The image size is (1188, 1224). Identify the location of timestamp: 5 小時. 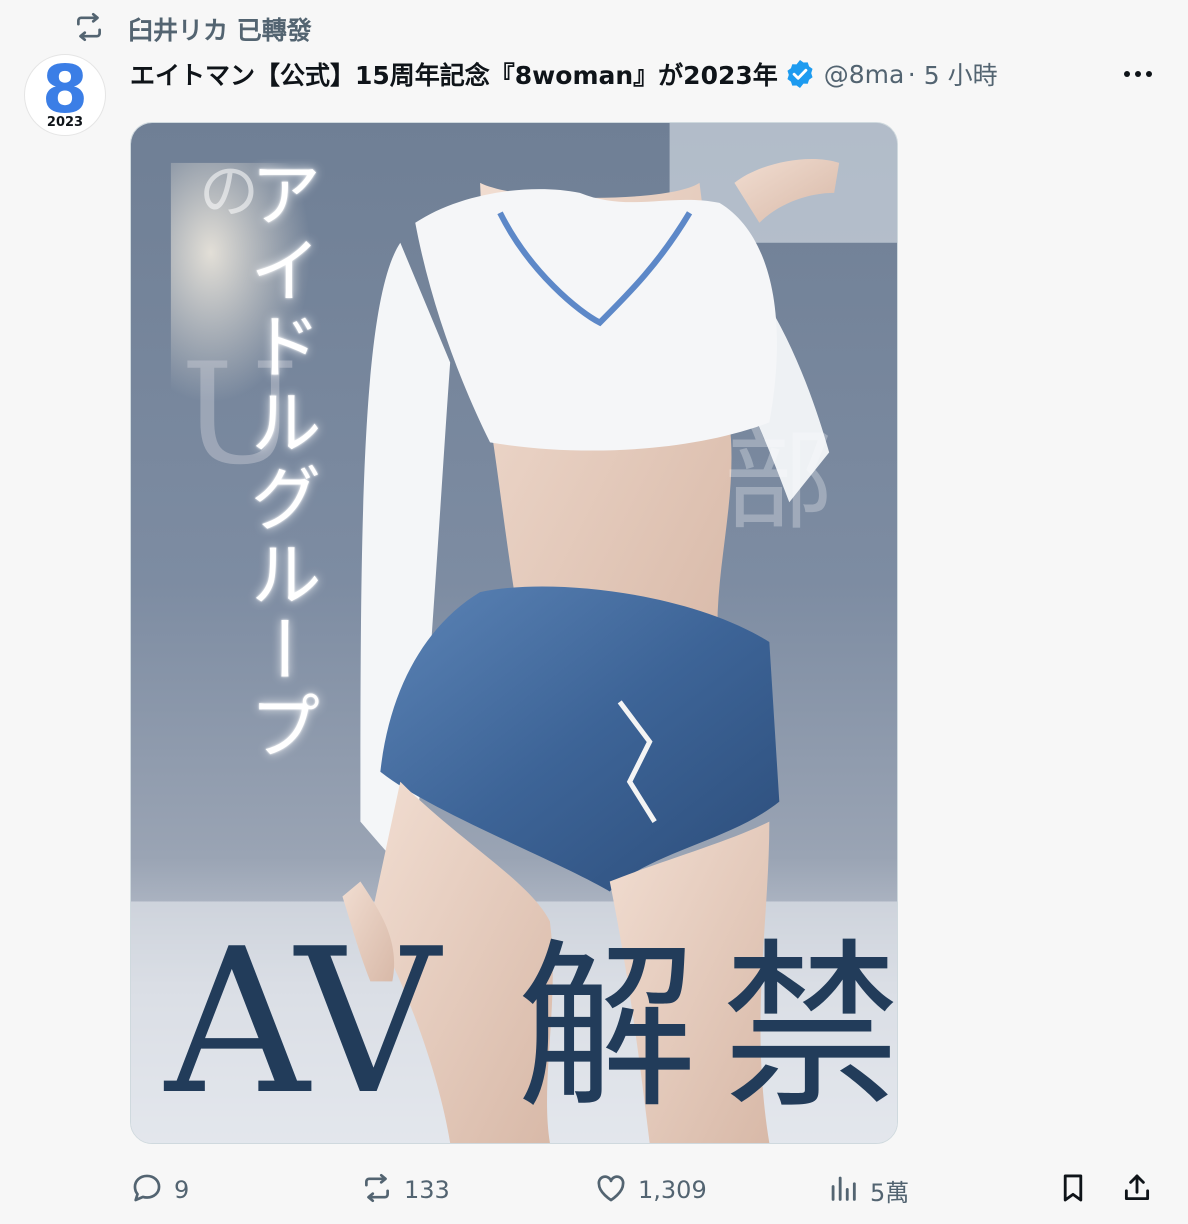
(961, 74).